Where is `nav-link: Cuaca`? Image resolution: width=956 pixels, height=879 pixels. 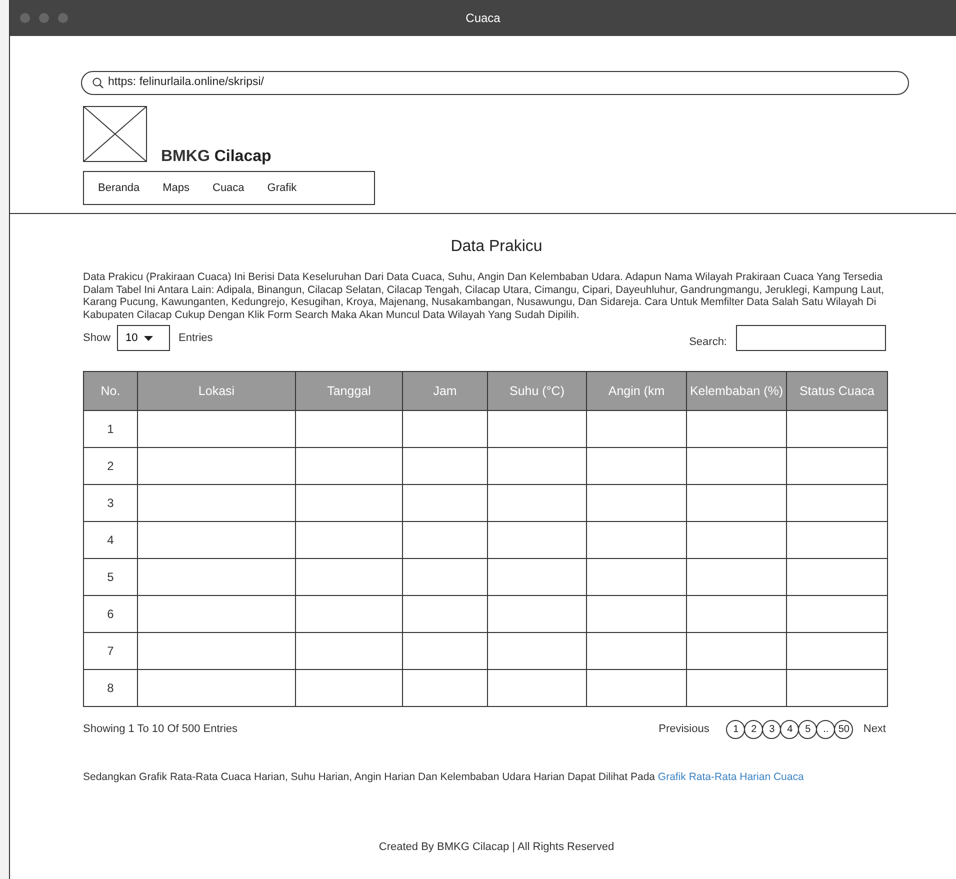 nav-link: Cuaca is located at coordinates (228, 188).